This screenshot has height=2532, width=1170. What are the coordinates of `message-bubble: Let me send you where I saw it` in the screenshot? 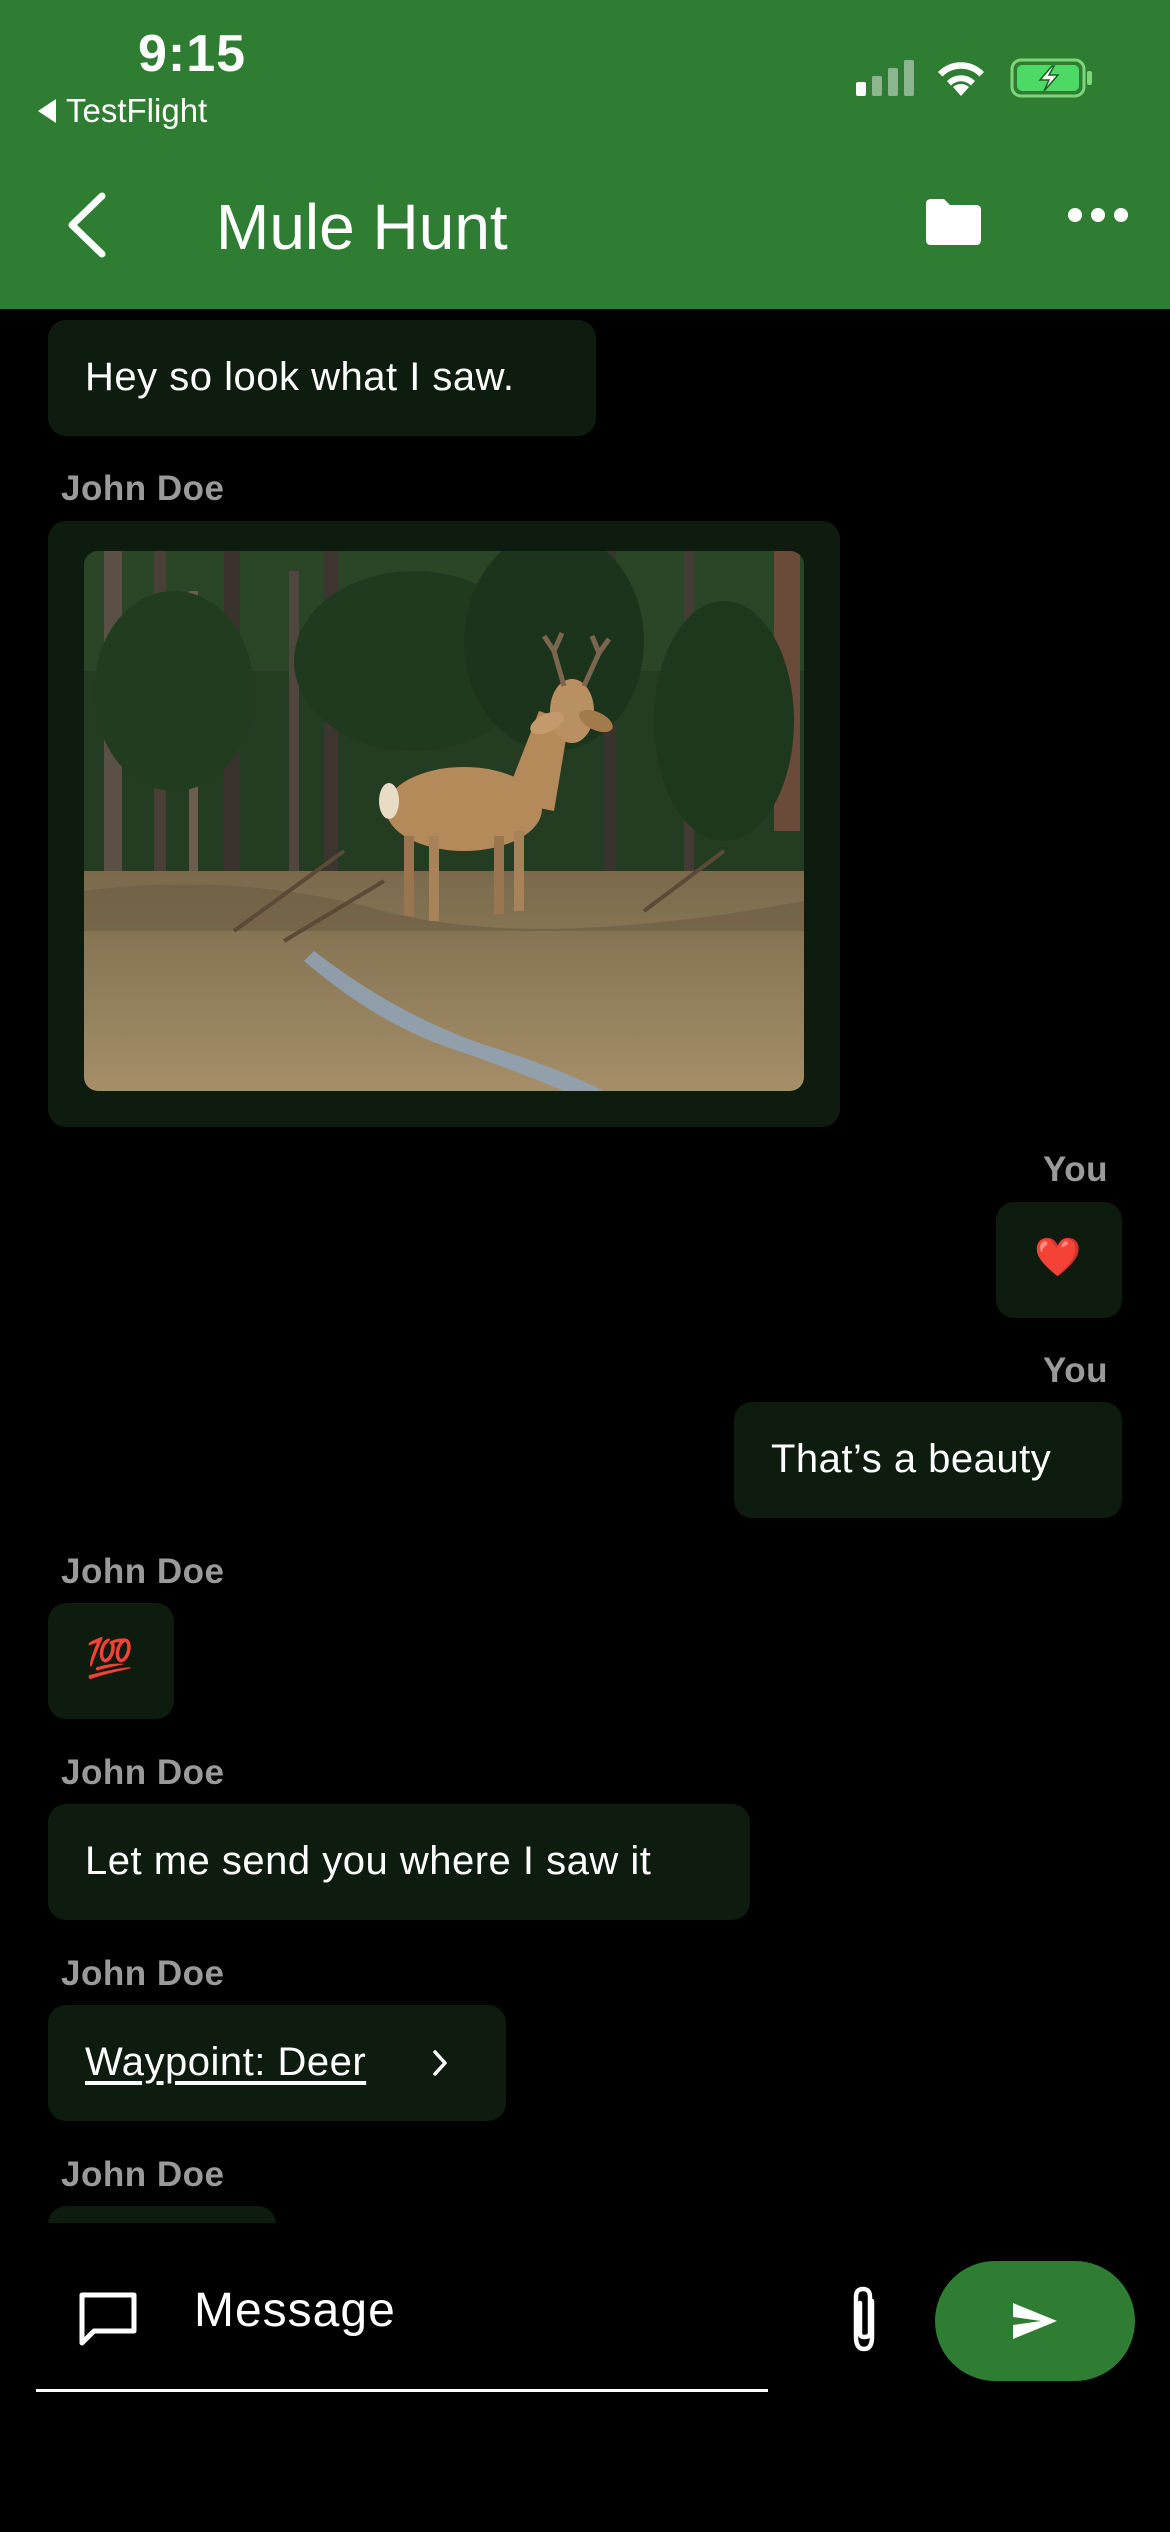 It's located at (399, 1862).